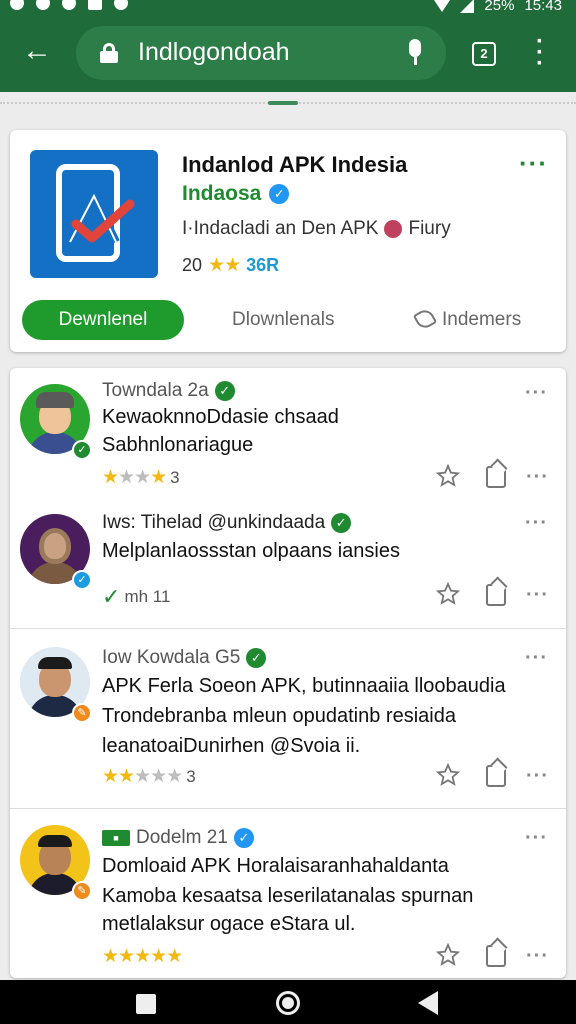 The width and height of the screenshot is (576, 1024). I want to click on lock-icon, so click(109, 53).